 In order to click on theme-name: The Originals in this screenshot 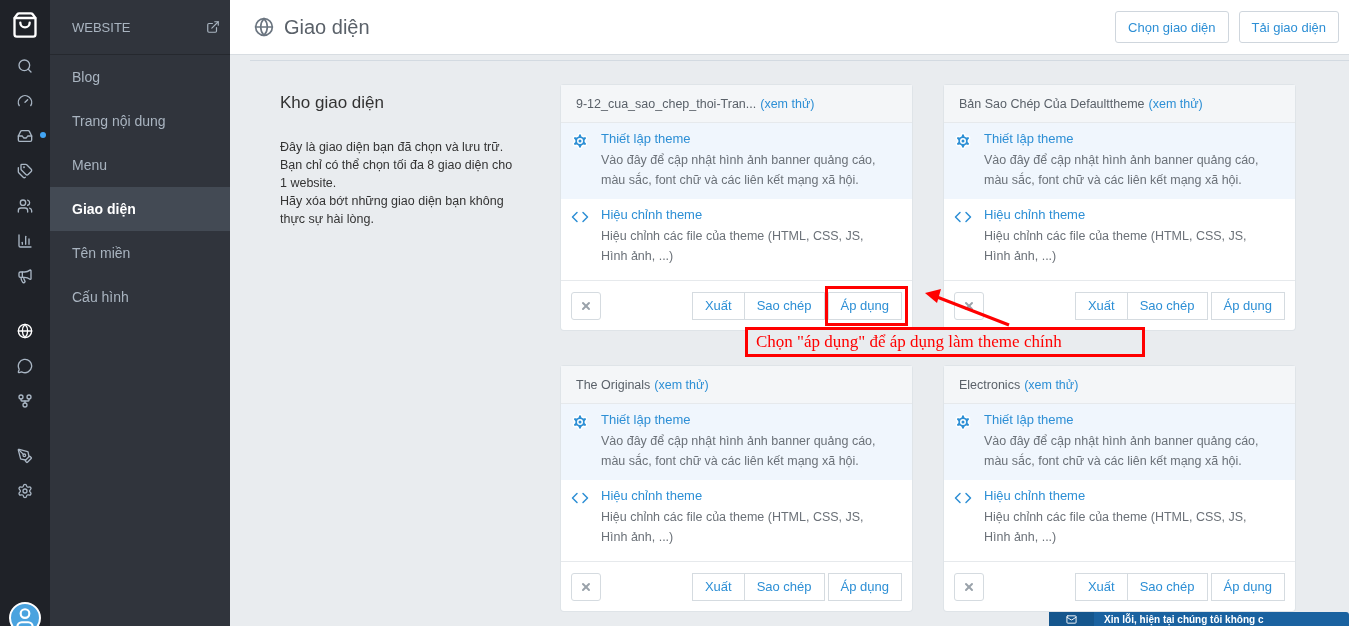, I will do `click(613, 384)`.